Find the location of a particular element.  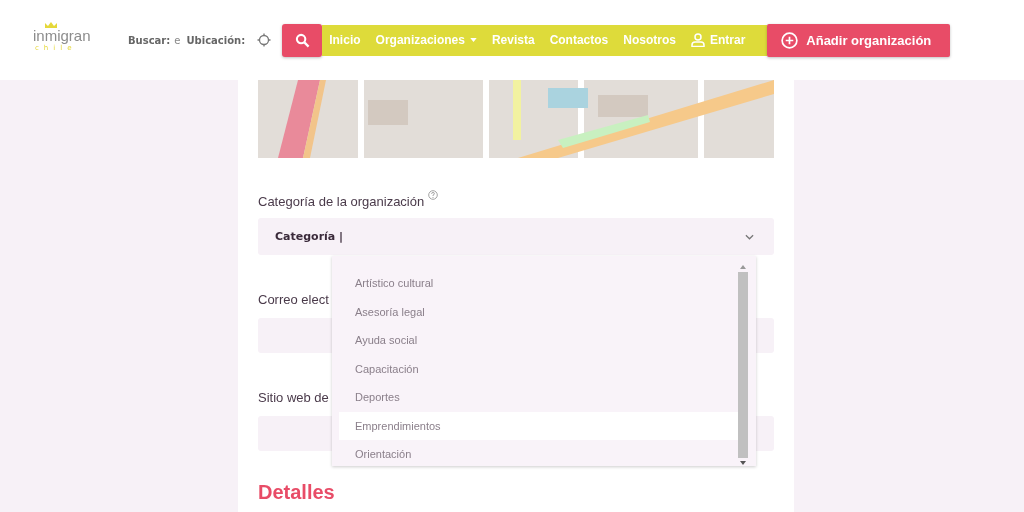

dropdown-option: Artístico cultural is located at coordinates (538, 283).